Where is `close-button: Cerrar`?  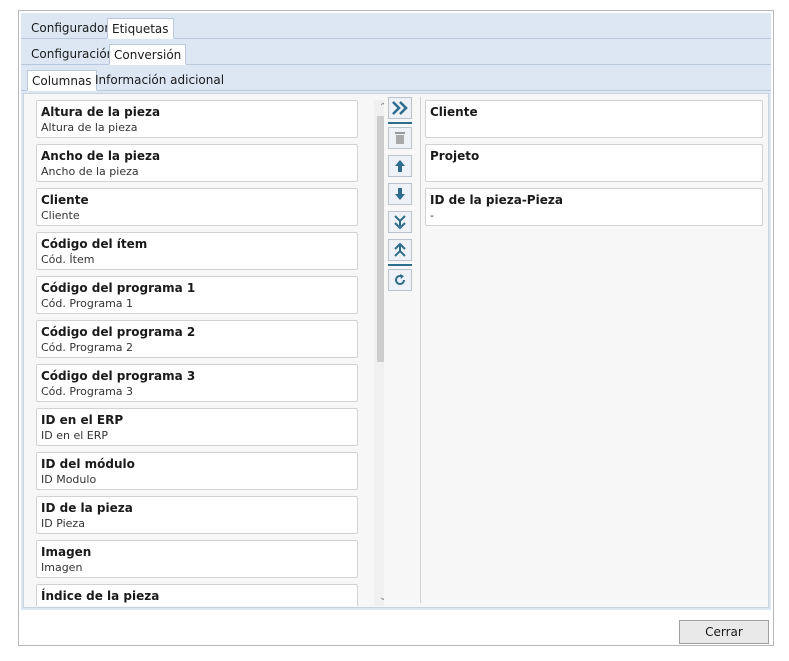 close-button: Cerrar is located at coordinates (724, 632).